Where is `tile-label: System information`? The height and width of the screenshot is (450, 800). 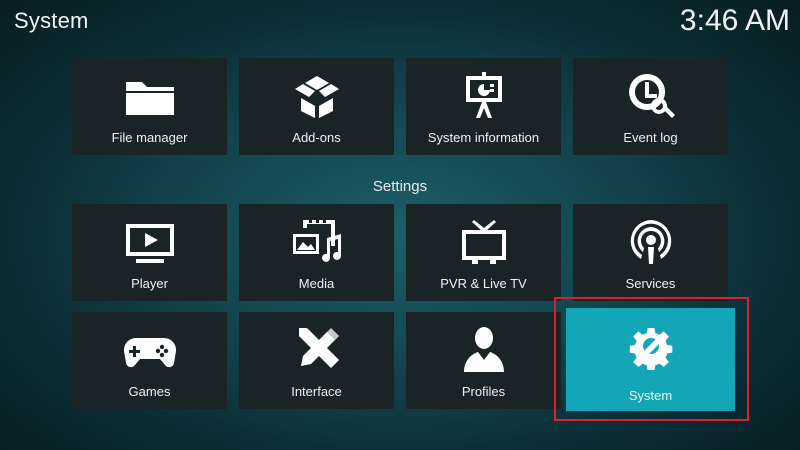
tile-label: System information is located at coordinates (483, 137).